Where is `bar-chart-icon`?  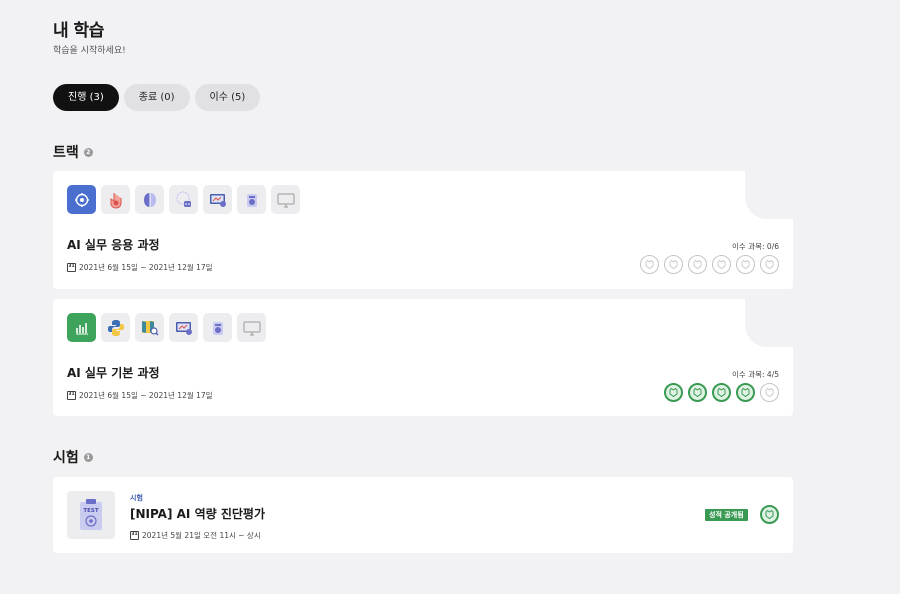
bar-chart-icon is located at coordinates (81, 327).